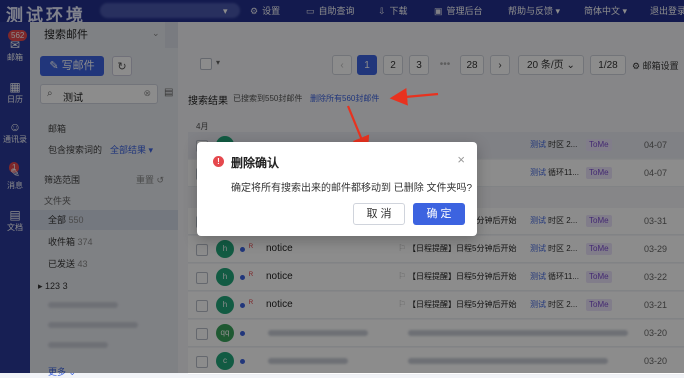 The height and width of the screenshot is (378, 684). I want to click on cancel-button: 取 消, so click(379, 214).